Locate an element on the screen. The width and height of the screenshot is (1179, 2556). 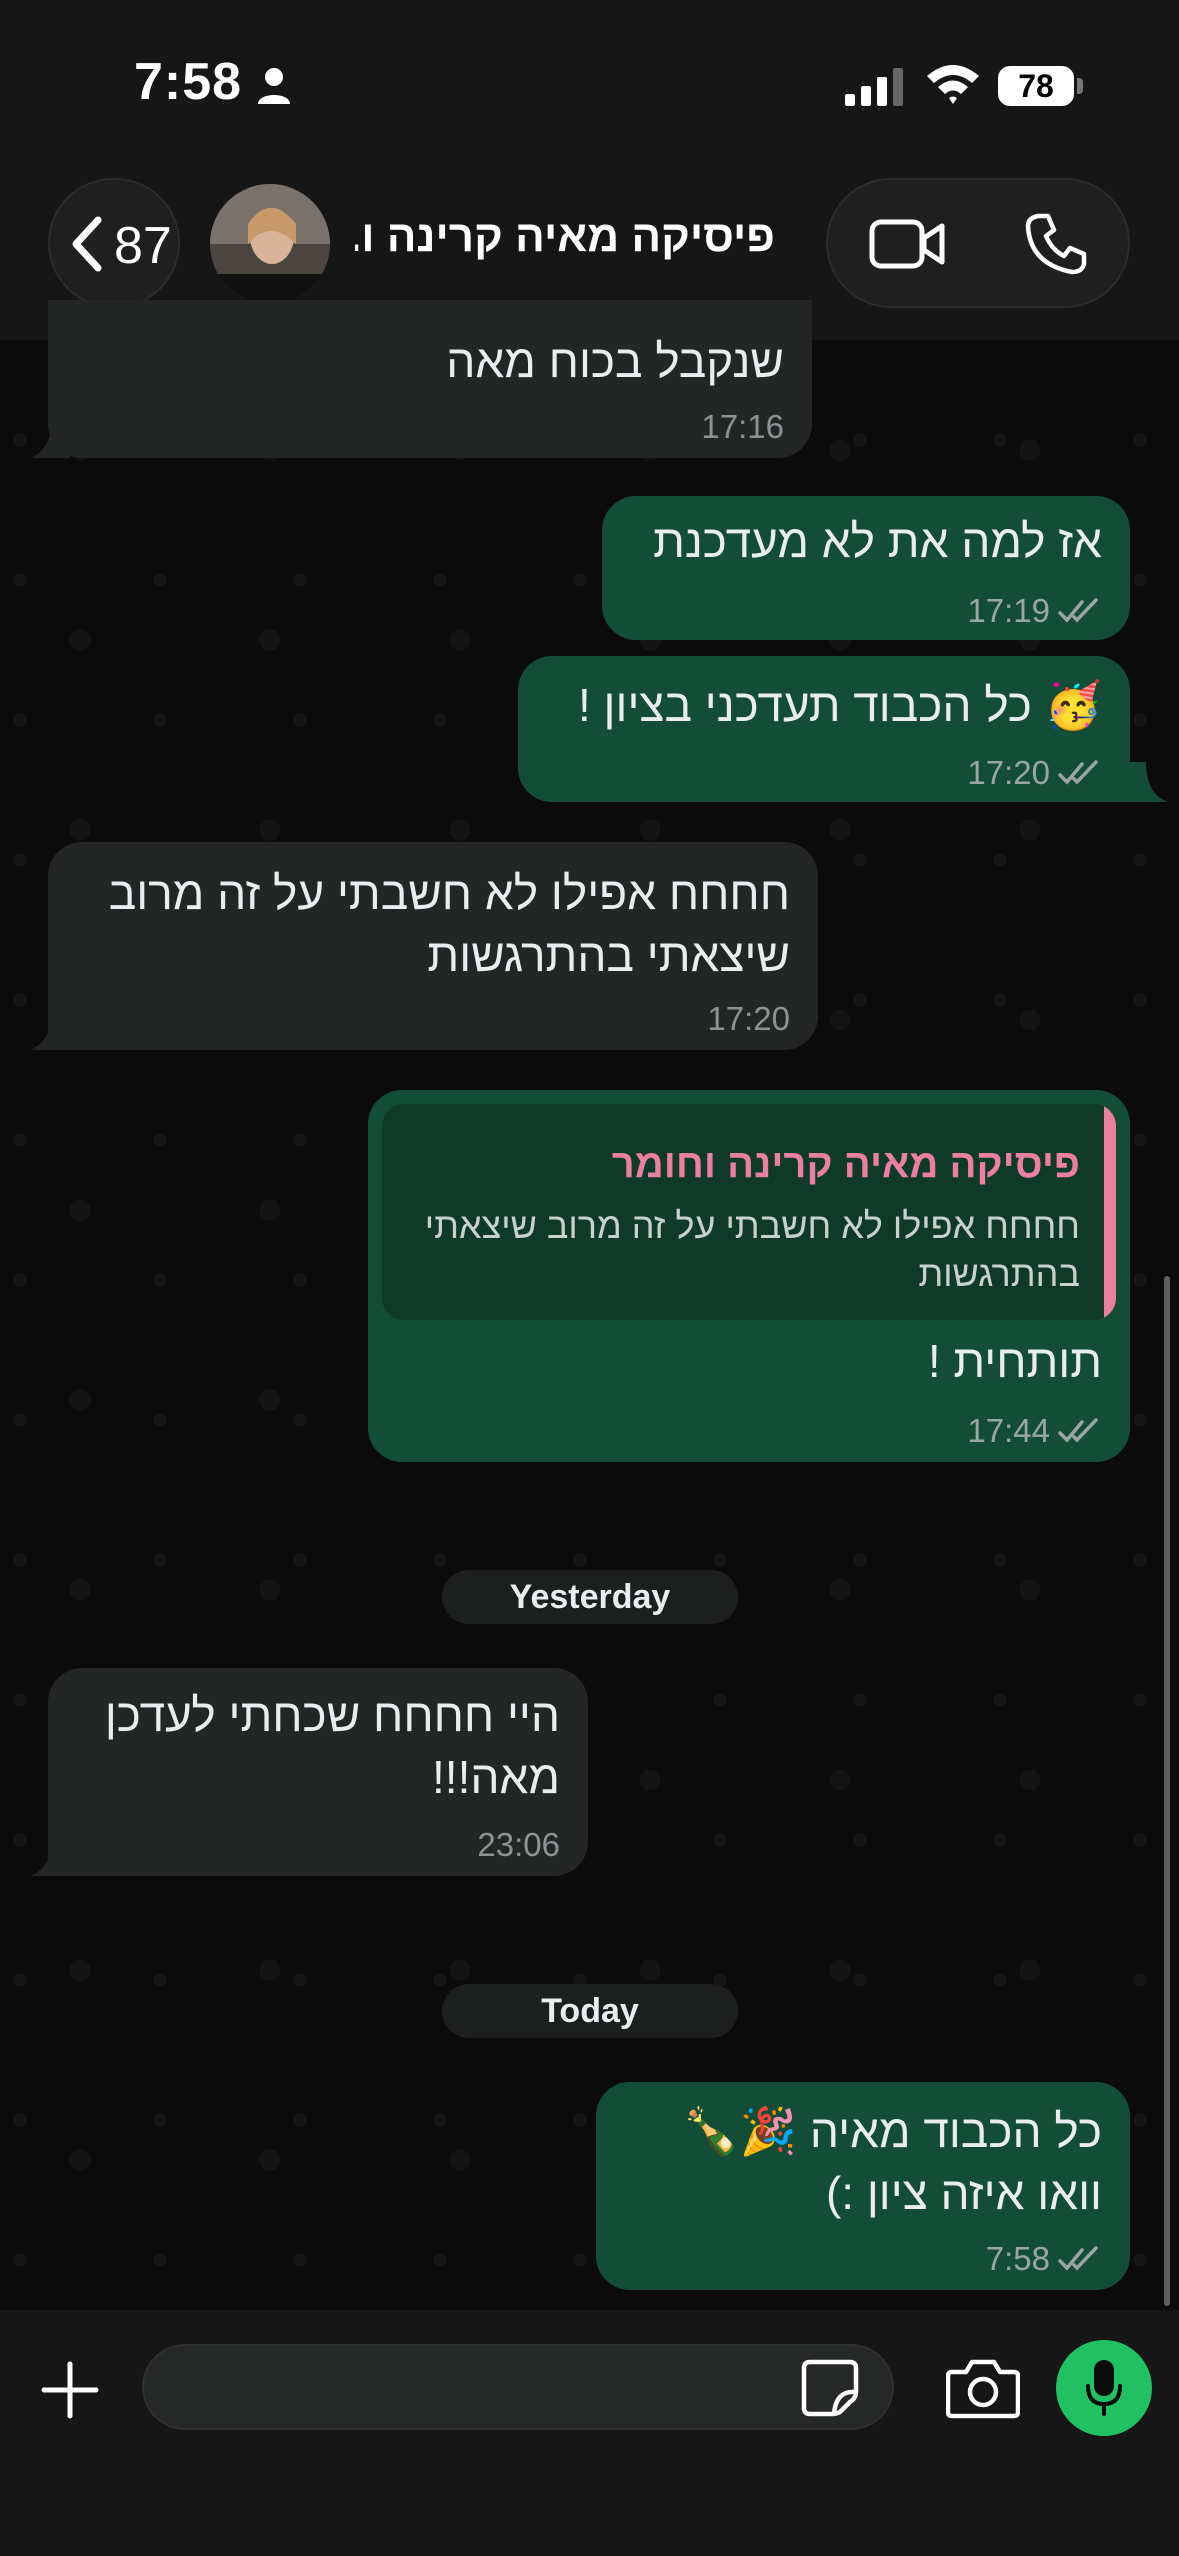
quote-author: פיסיקה מאיה קרינה וחומר is located at coordinates (845, 1164).